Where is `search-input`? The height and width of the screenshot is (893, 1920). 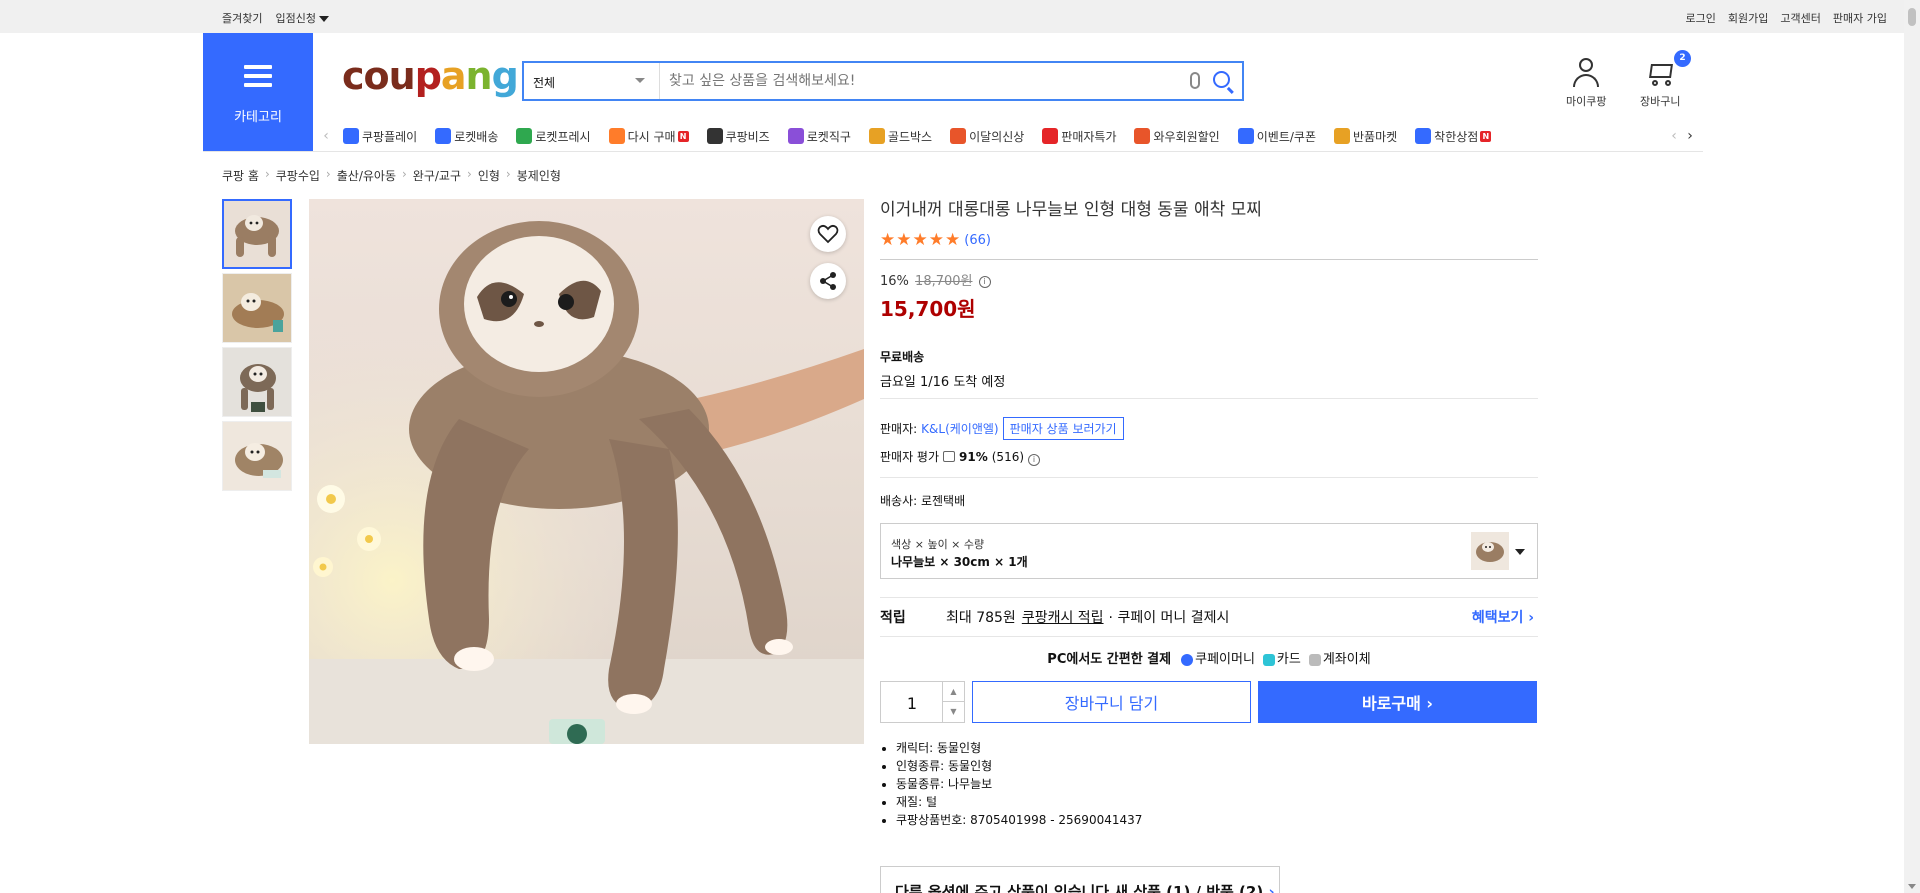
search-input is located at coordinates (919, 81).